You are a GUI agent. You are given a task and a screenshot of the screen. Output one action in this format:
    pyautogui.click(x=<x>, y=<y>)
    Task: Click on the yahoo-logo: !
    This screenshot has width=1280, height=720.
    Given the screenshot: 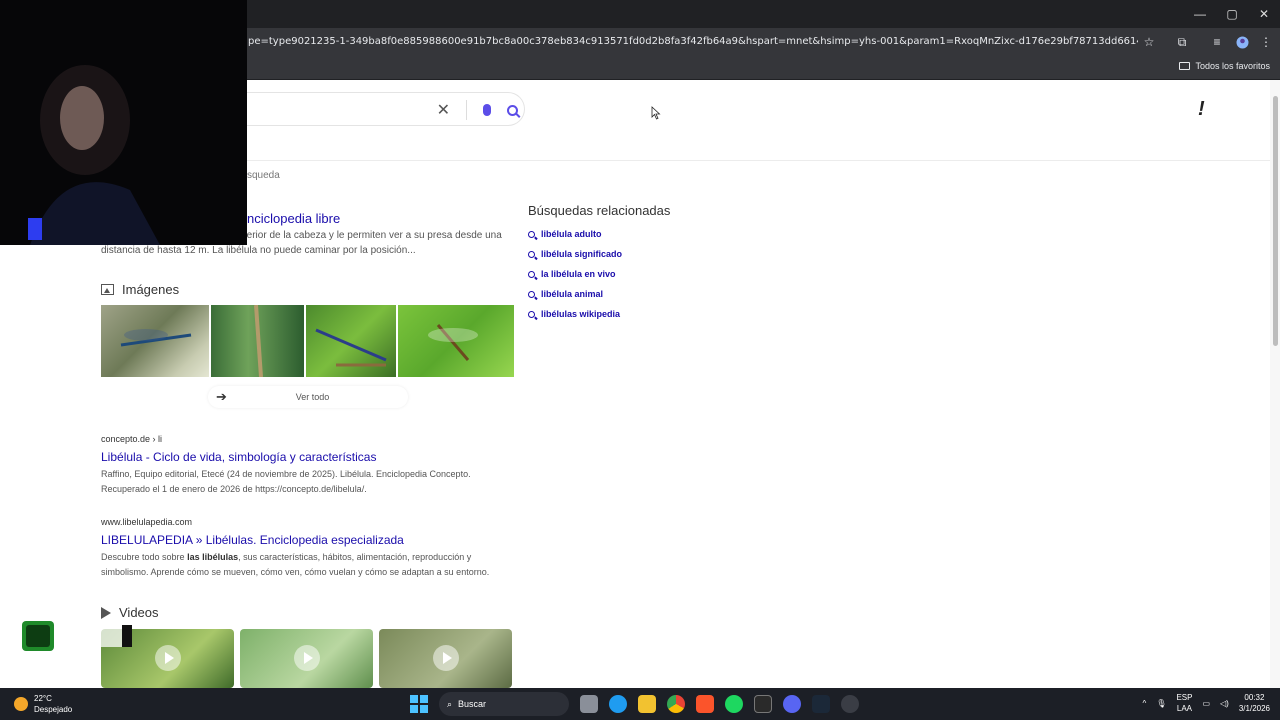 What is the action you would take?
    pyautogui.click(x=1201, y=109)
    